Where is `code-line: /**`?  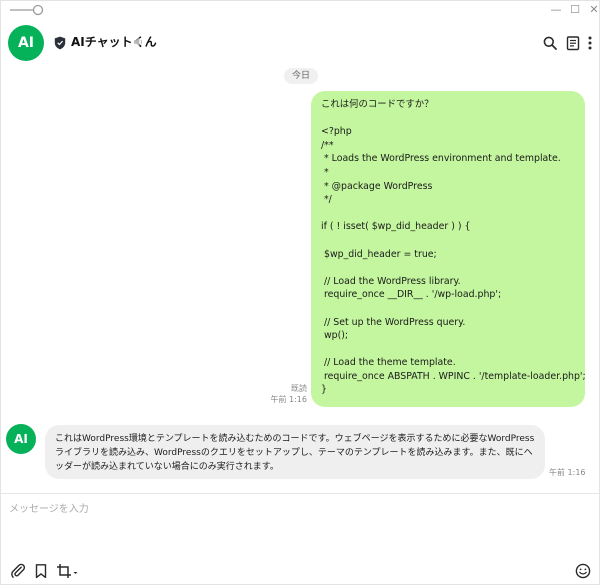
code-line: /** is located at coordinates (327, 145).